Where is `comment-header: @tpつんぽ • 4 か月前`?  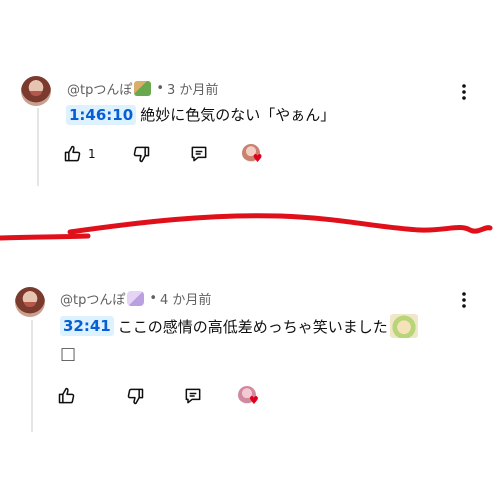
comment-header: @tpつんぽ • 4 か月前 is located at coordinates (135, 298).